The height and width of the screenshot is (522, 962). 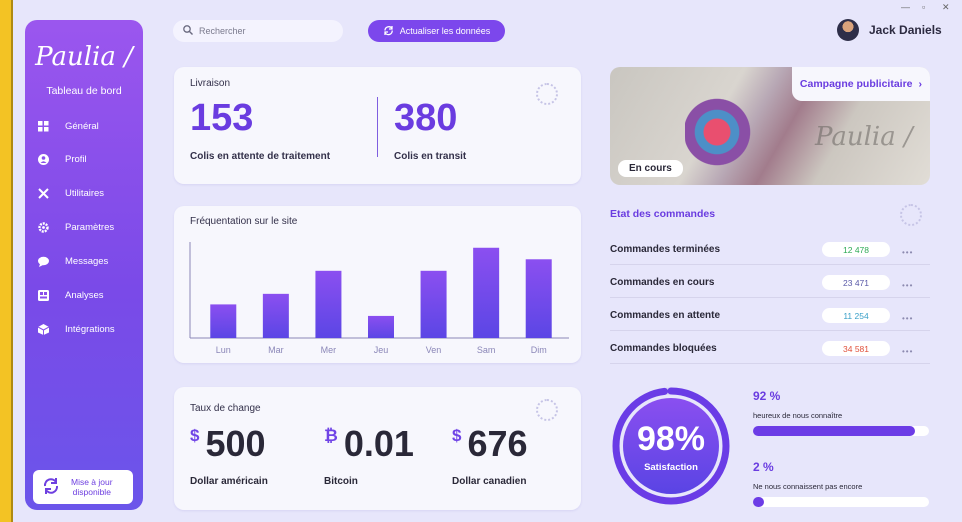 I want to click on btc-rate: ₿ 0.01, so click(x=369, y=444).